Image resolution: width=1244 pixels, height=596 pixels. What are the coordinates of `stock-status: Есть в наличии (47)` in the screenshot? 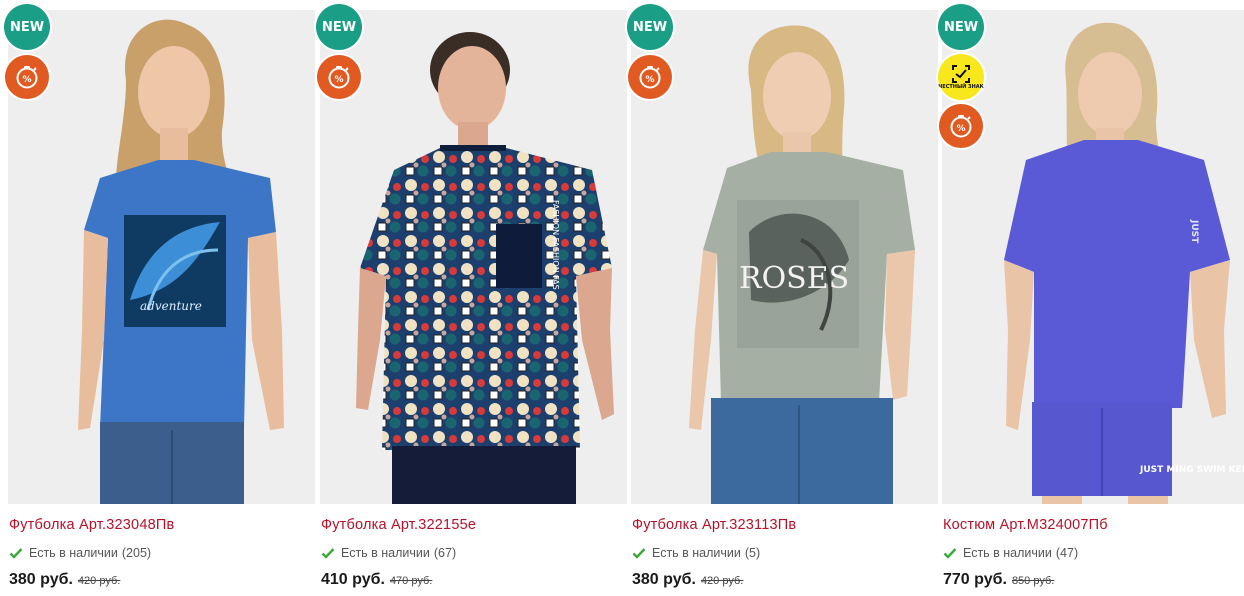 It's located at (1010, 553).